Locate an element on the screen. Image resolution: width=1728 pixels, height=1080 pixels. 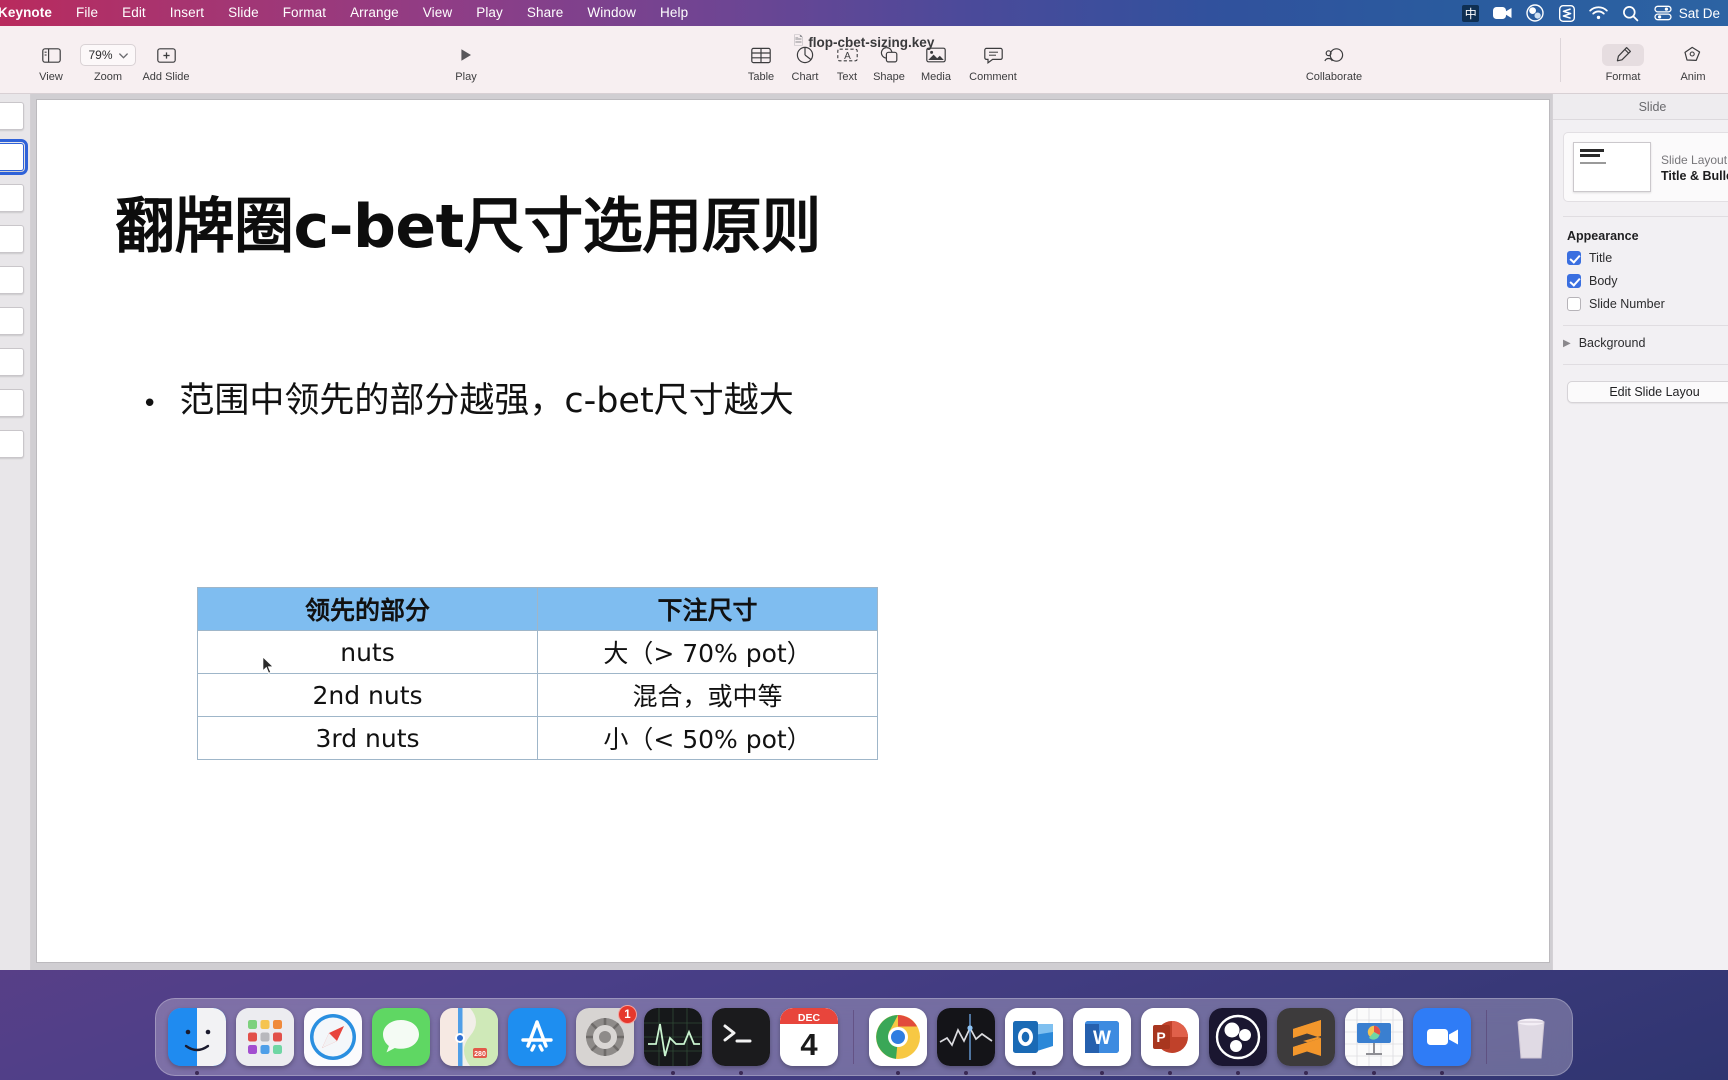
dock-item-app-store is located at coordinates (537, 1037).